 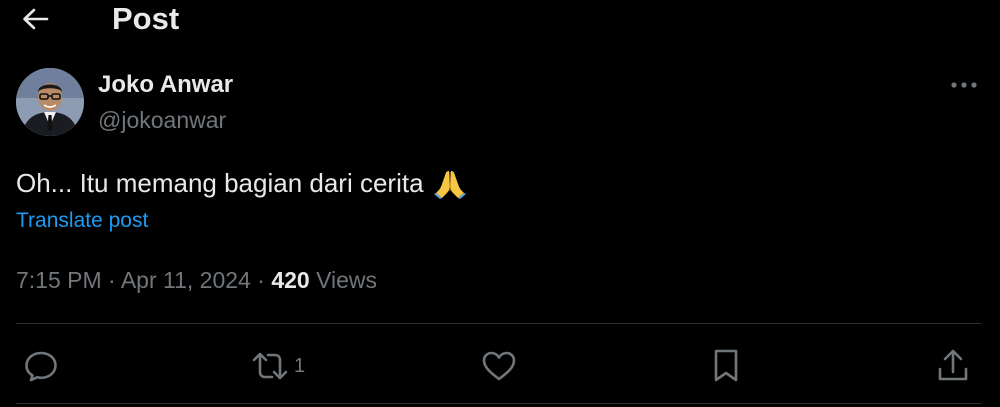 I want to click on bookmark-button, so click(x=726, y=366).